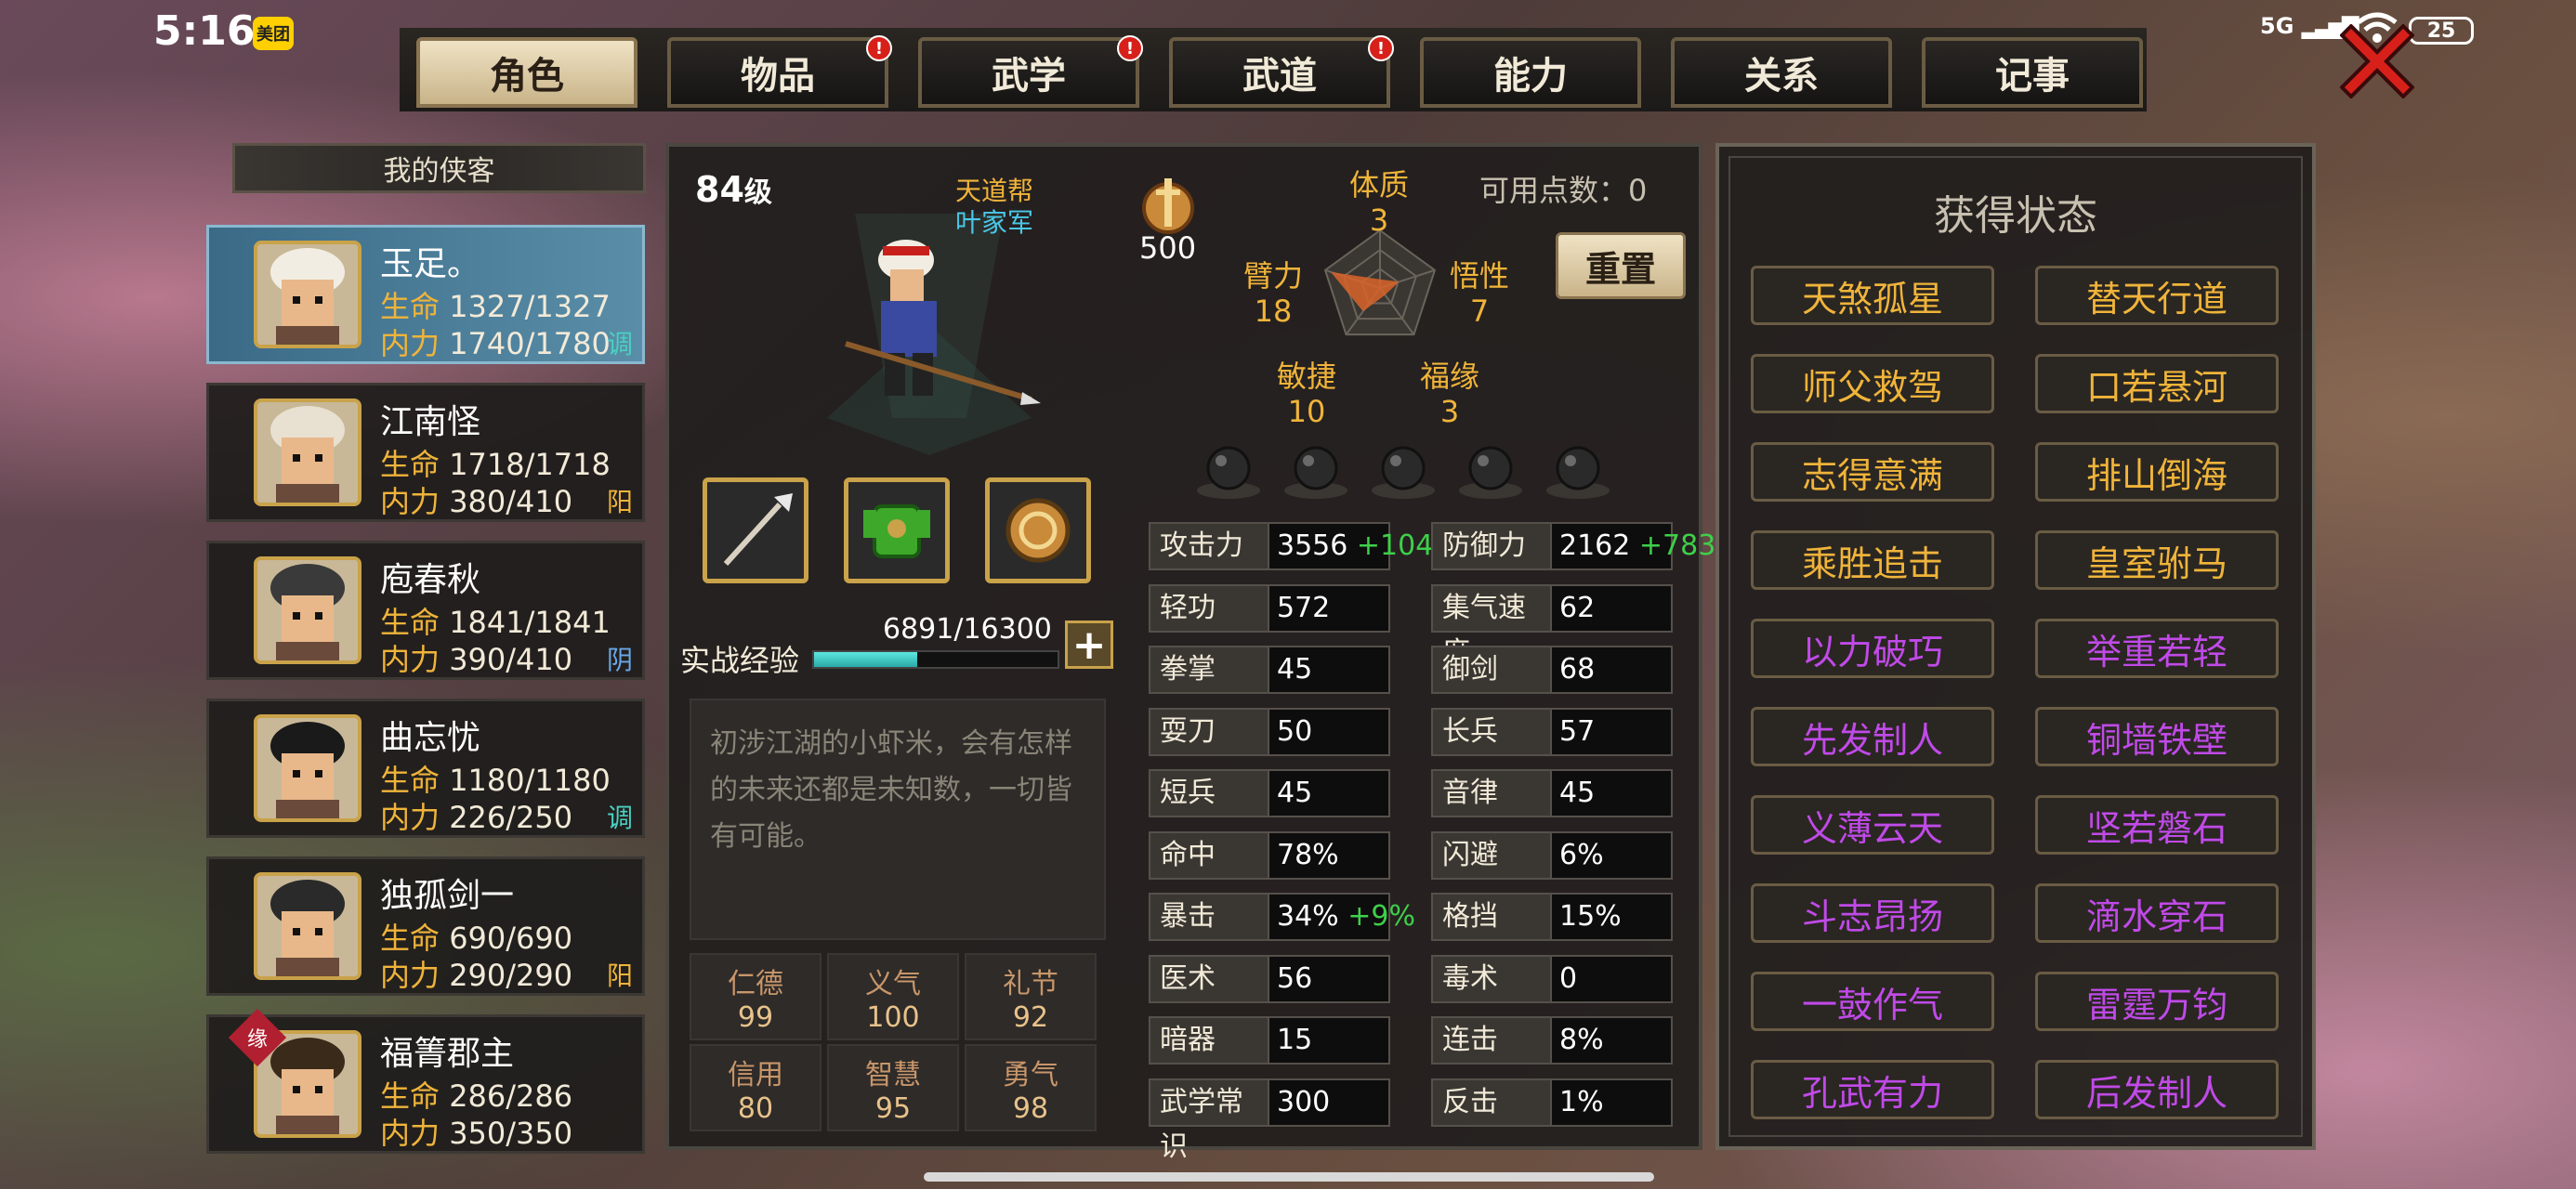 The image size is (2576, 1189). Describe the element at coordinates (619, 660) in the screenshot. I see `hero-affinity-tag: 阴` at that location.